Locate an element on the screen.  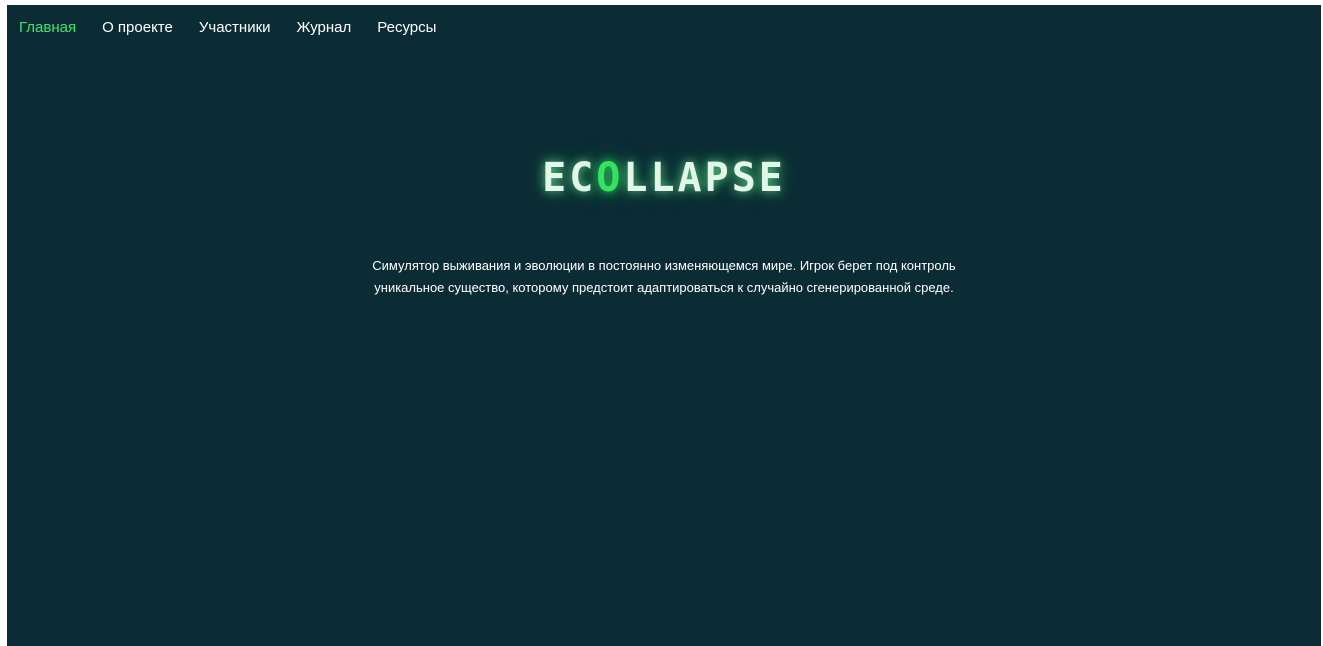
nav-item-home: Главная is located at coordinates (47, 28).